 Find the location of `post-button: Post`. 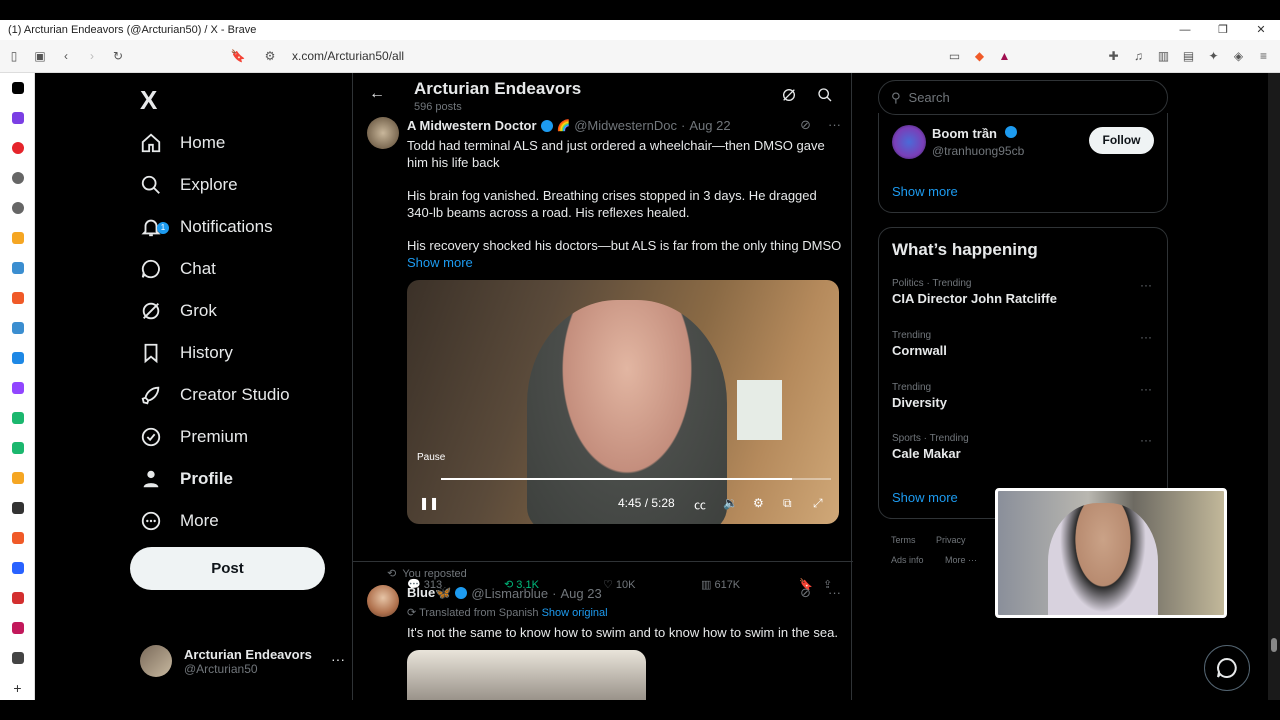

post-button: Post is located at coordinates (227, 568).